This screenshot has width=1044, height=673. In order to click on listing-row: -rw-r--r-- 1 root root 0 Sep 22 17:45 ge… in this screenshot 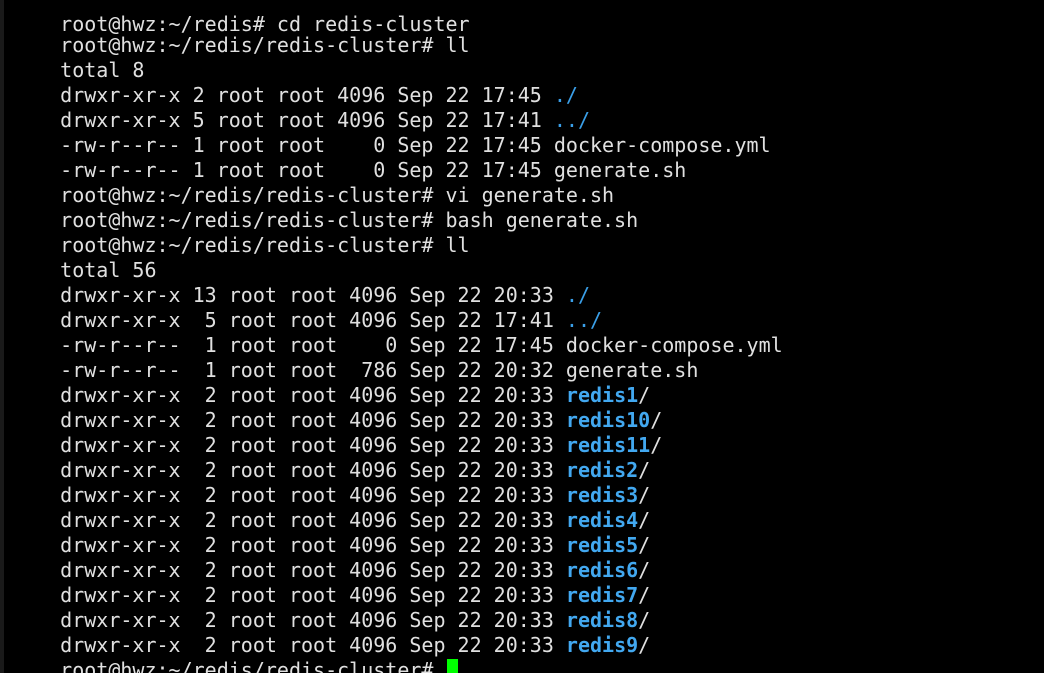, I will do `click(349, 157)`.